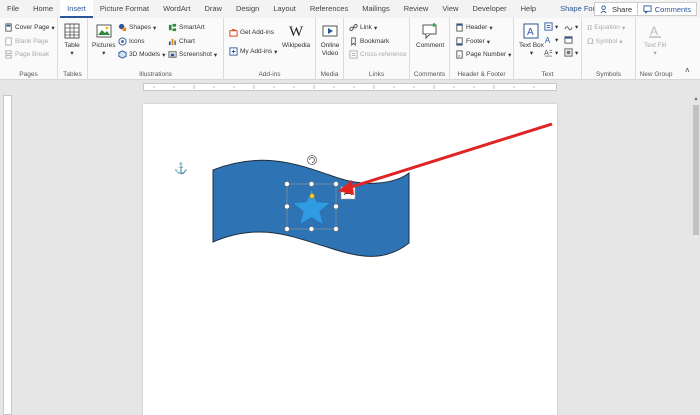 This screenshot has height=415, width=700. Describe the element at coordinates (481, 74) in the screenshot. I see `group-label-header-footer: Header & Footer` at that location.